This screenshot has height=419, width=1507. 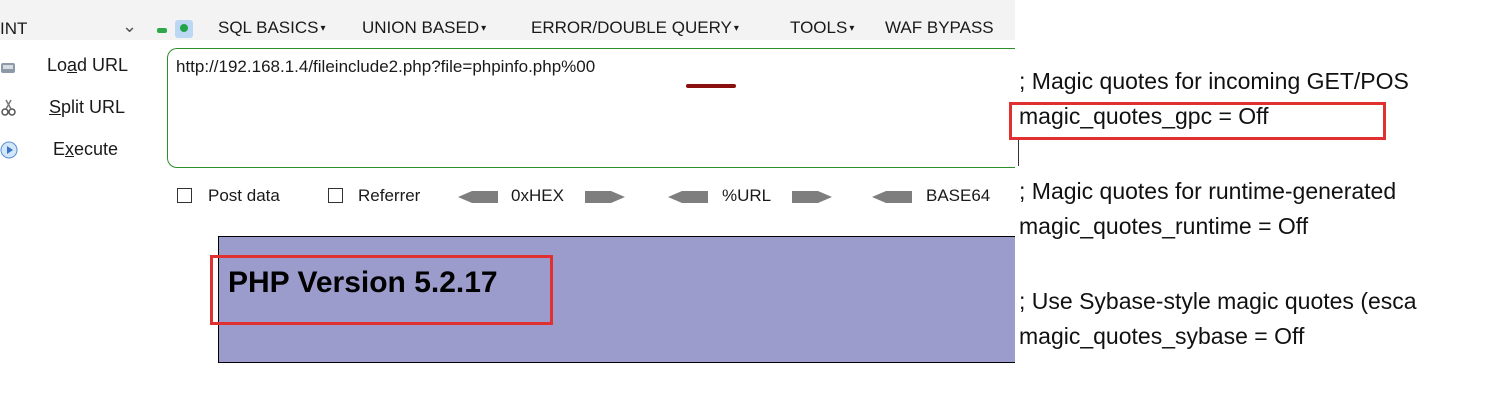 What do you see at coordinates (184, 195) in the screenshot?
I see `post-data-checkbox` at bounding box center [184, 195].